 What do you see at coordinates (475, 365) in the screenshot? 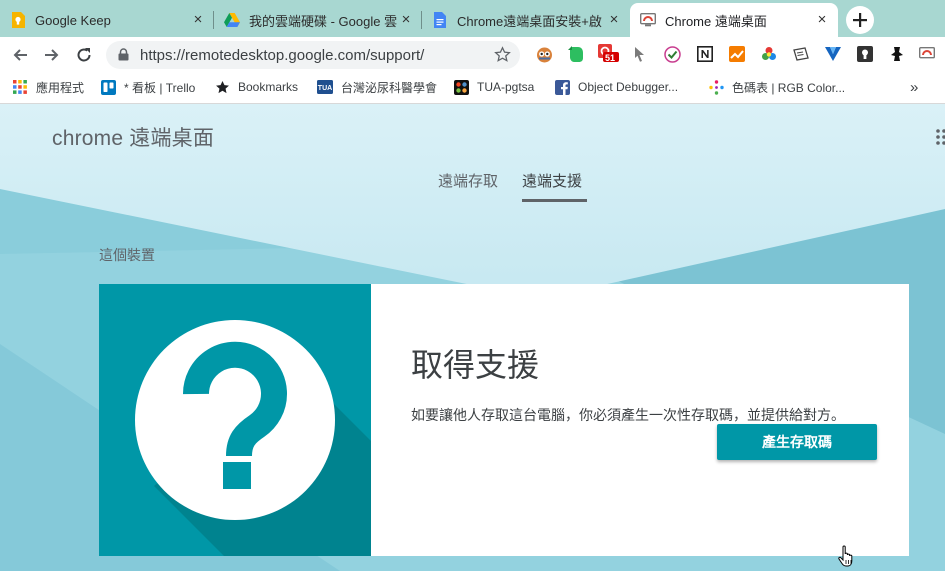
I see `card-title: 取得支援` at bounding box center [475, 365].